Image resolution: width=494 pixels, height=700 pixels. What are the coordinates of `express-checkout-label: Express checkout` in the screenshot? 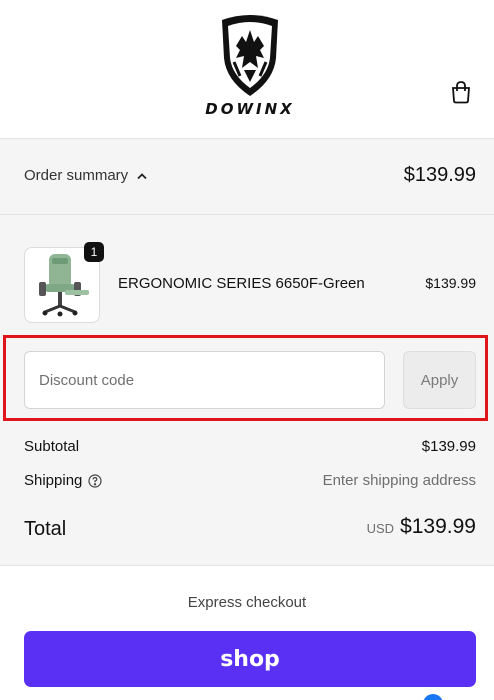 It's located at (247, 602).